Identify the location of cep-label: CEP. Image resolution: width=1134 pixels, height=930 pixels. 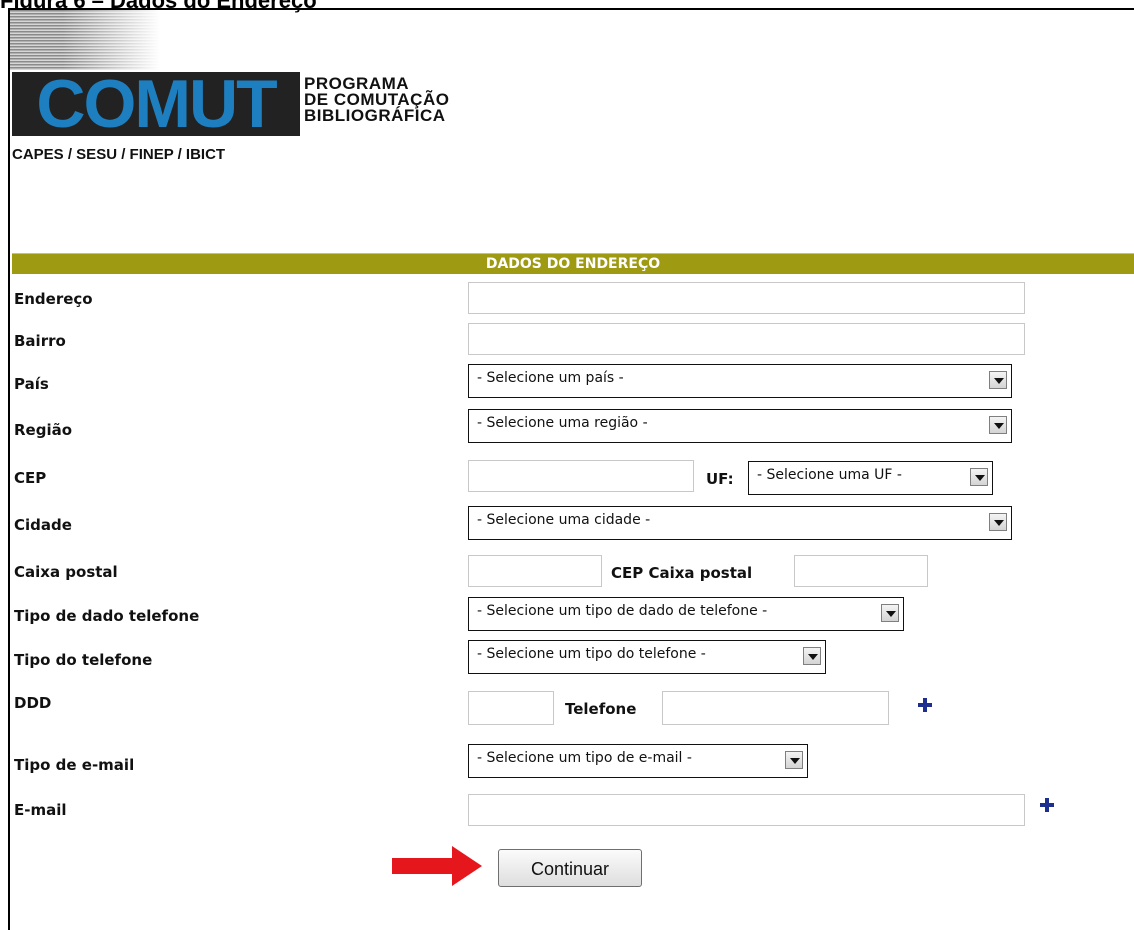
(30, 478).